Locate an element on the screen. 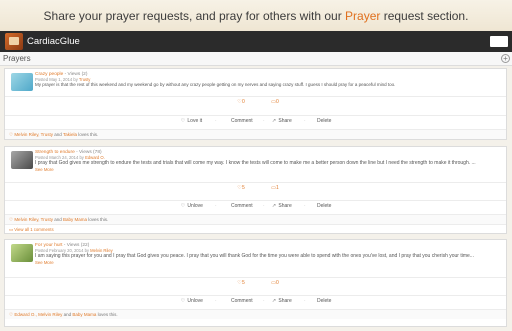 This screenshot has width=512, height=331. add-prayer-icon: + is located at coordinates (505, 58).